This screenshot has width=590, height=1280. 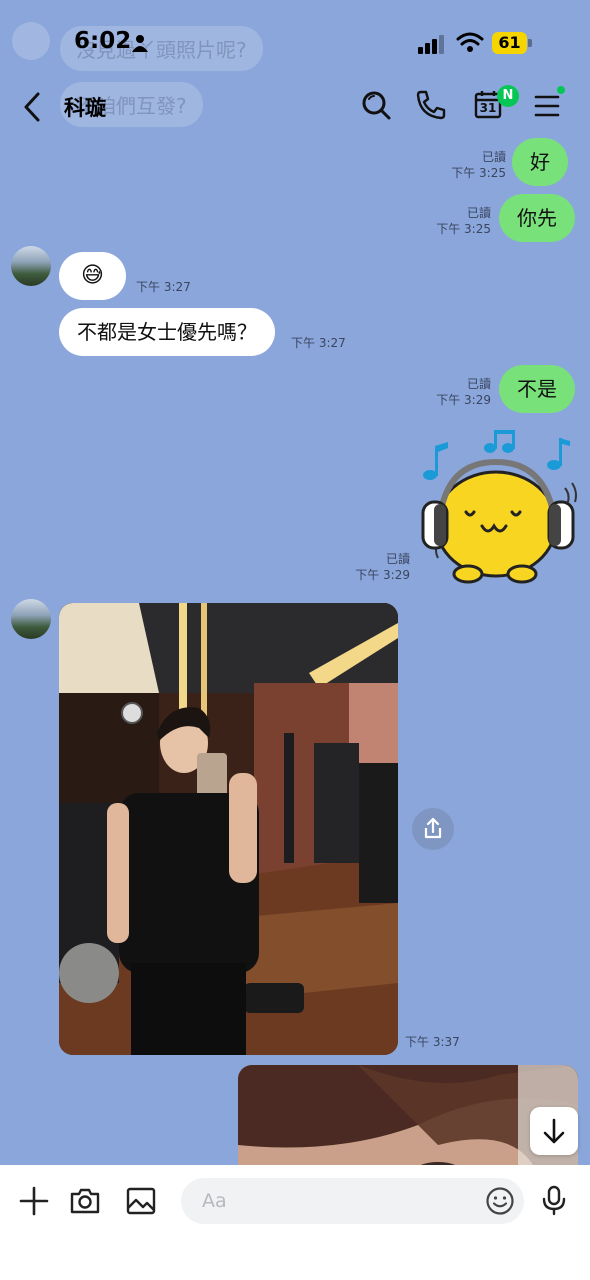 What do you see at coordinates (488, 108) in the screenshot?
I see `calendar-day: 31` at bounding box center [488, 108].